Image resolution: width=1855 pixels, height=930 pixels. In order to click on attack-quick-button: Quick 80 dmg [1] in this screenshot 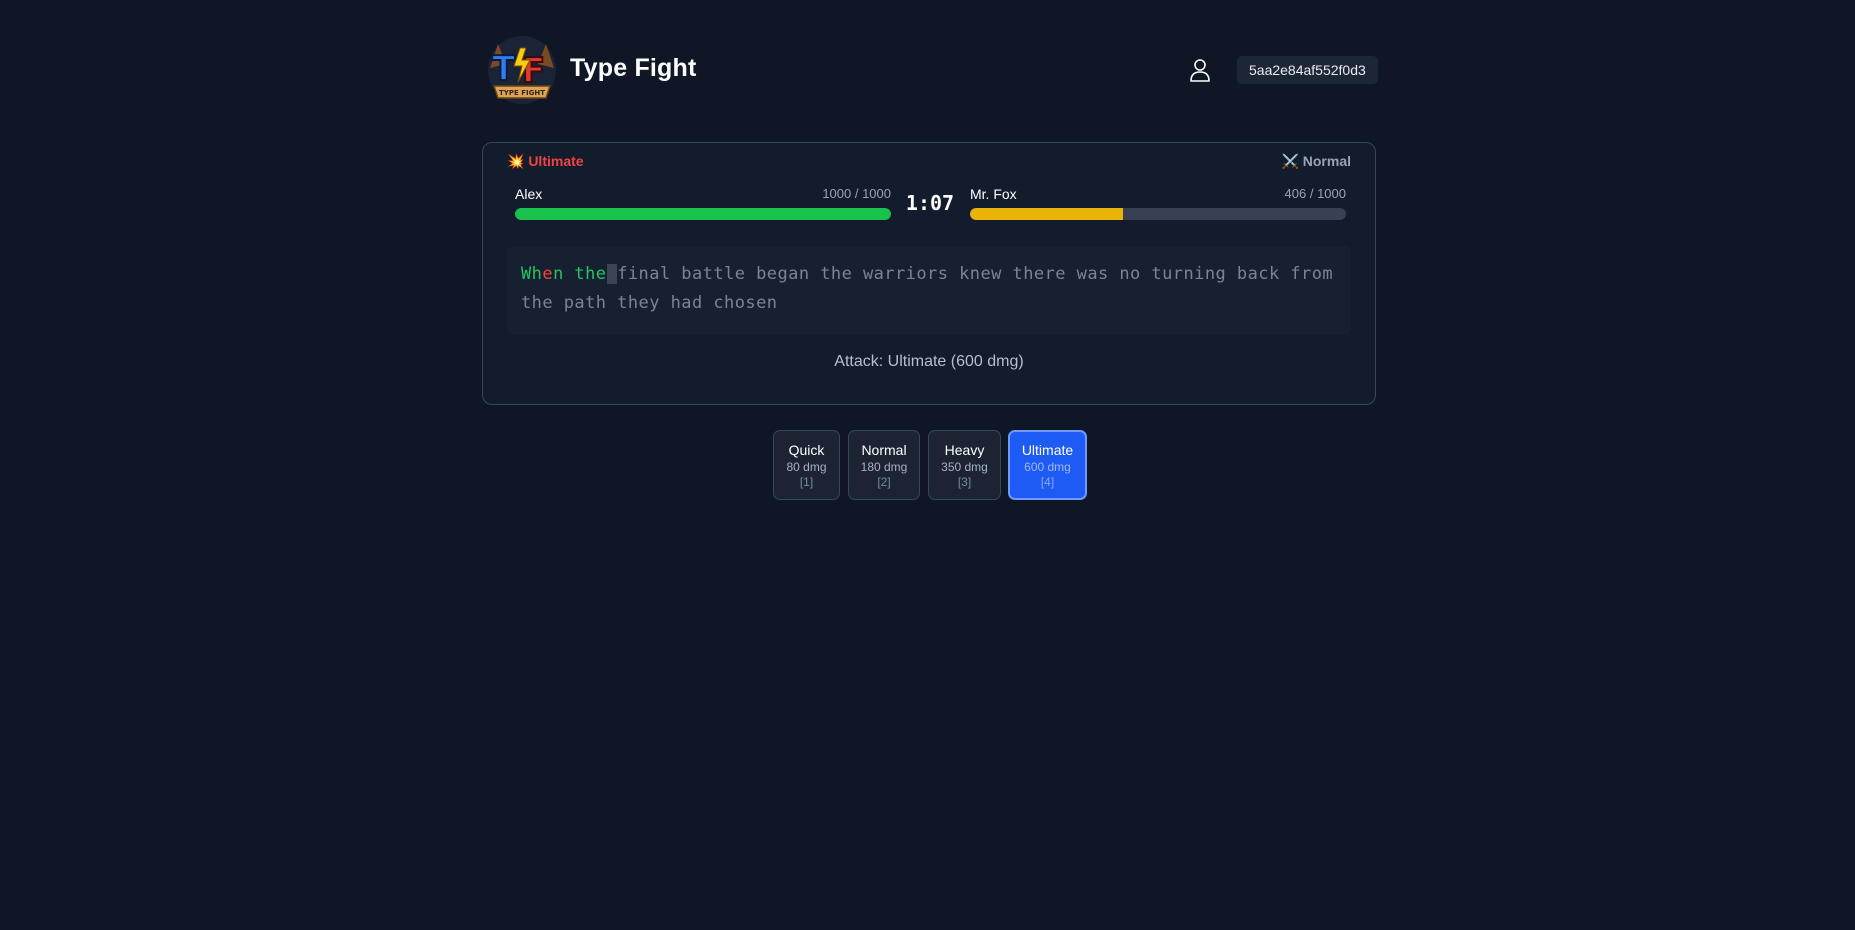, I will do `click(806, 465)`.